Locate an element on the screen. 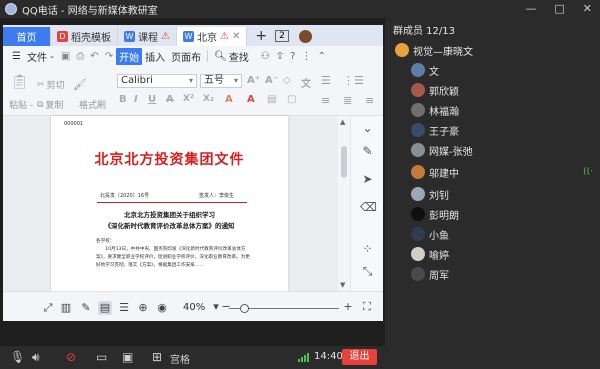 The width and height of the screenshot is (600, 369). invite-icon: ▣ is located at coordinates (127, 357).